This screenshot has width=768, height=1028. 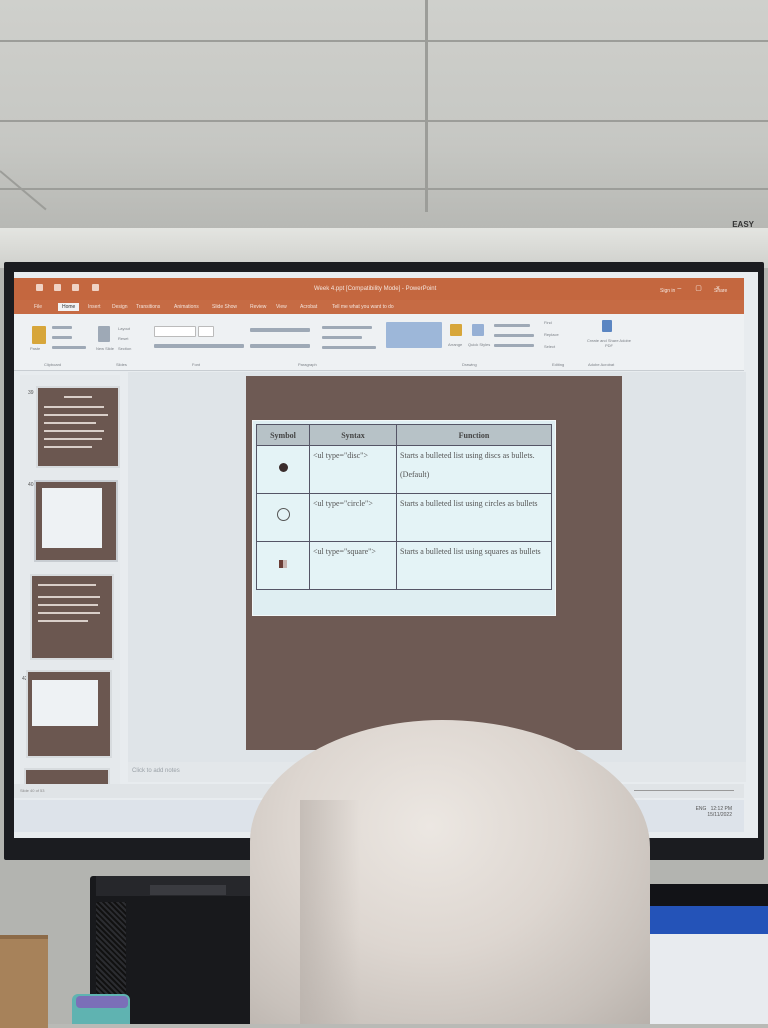 What do you see at coordinates (148, 307) in the screenshot?
I see `tab-transitions: Transitions` at bounding box center [148, 307].